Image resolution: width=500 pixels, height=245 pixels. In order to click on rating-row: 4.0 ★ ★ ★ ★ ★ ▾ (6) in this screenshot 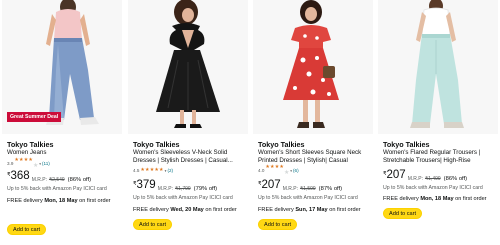, I will do `click(278, 170)`.